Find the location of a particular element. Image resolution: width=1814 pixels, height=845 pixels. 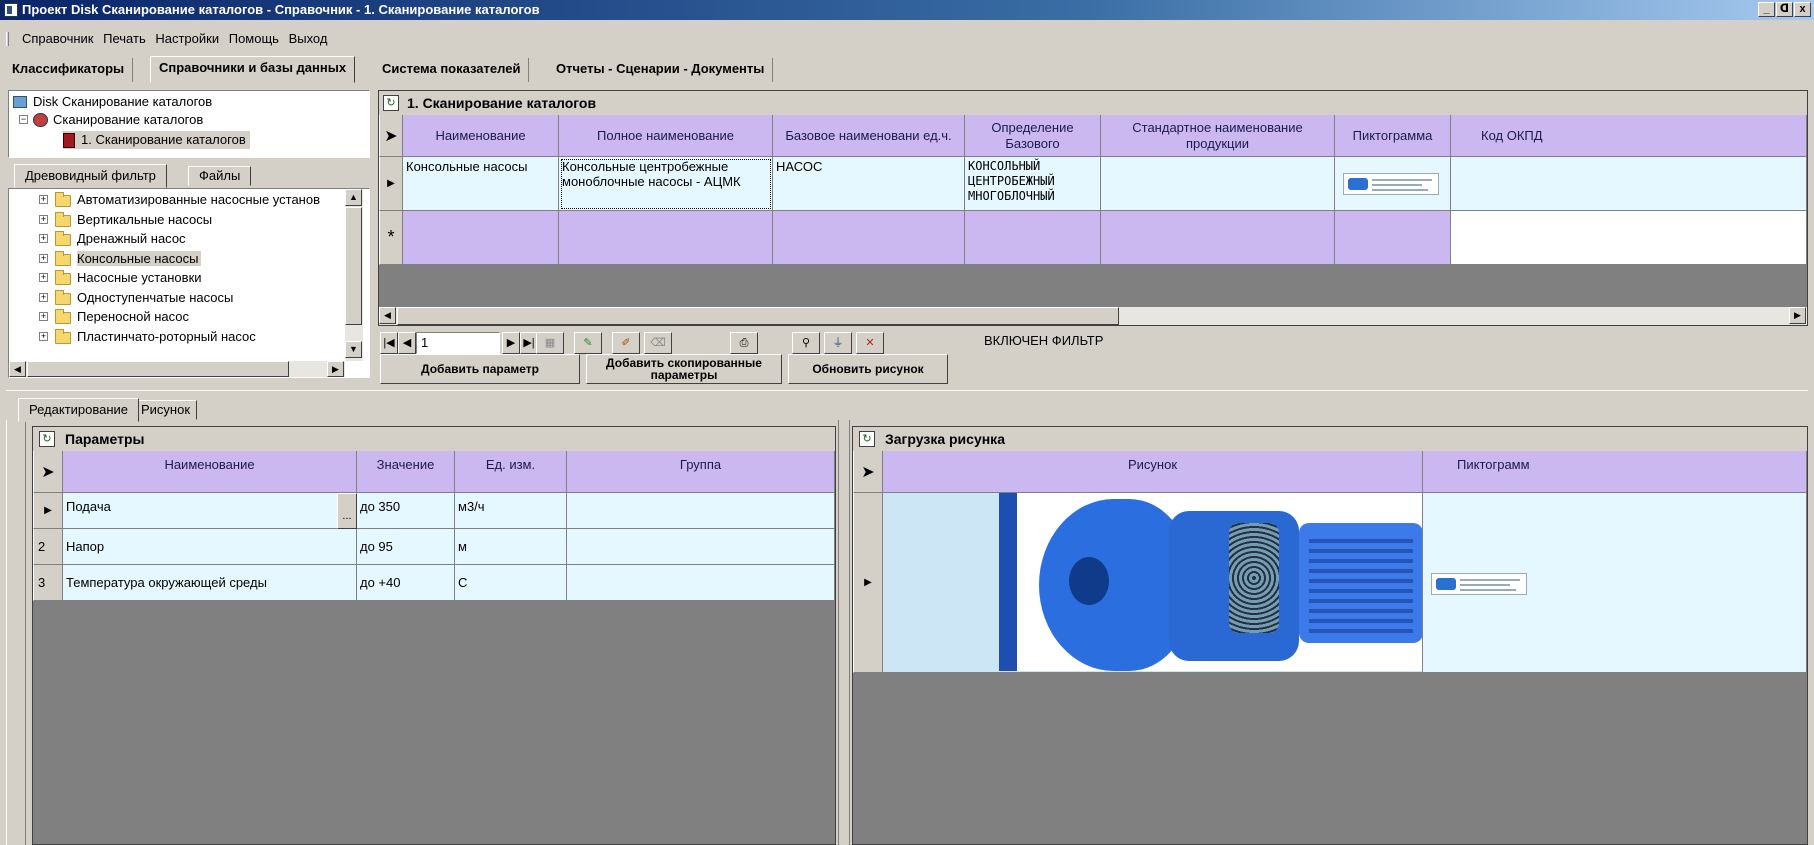

refresh-icon: ↻ is located at coordinates (391, 103).